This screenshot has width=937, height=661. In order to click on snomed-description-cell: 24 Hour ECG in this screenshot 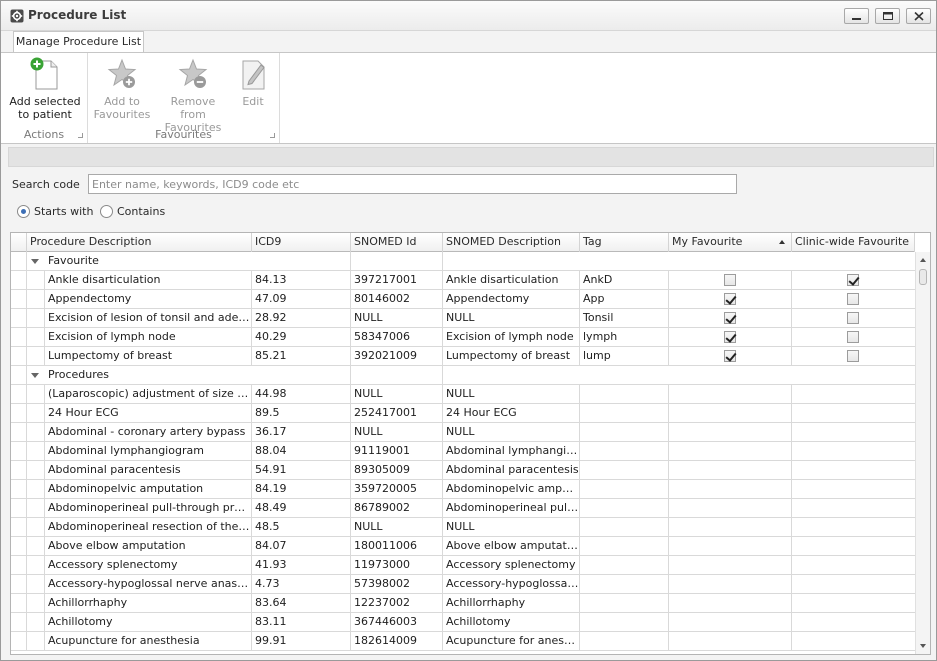, I will do `click(511, 413)`.